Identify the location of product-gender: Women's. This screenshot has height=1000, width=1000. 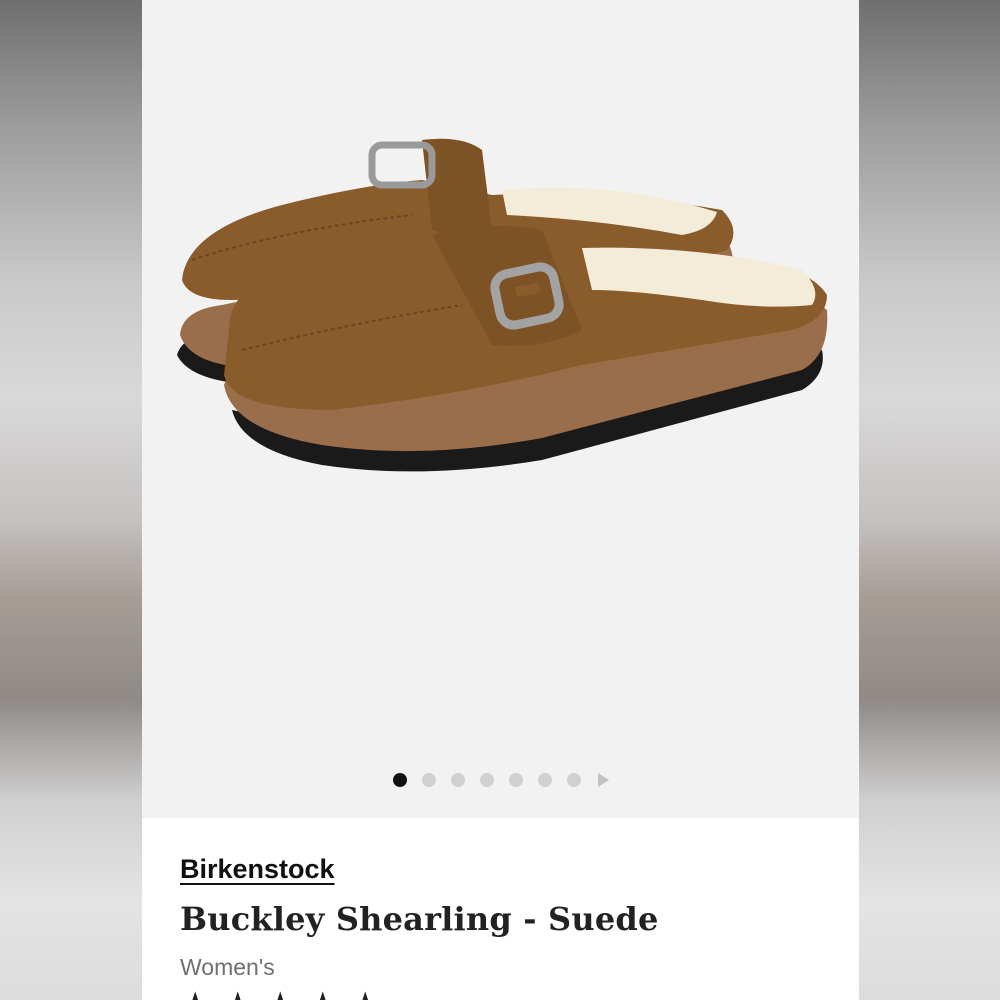
(227, 967).